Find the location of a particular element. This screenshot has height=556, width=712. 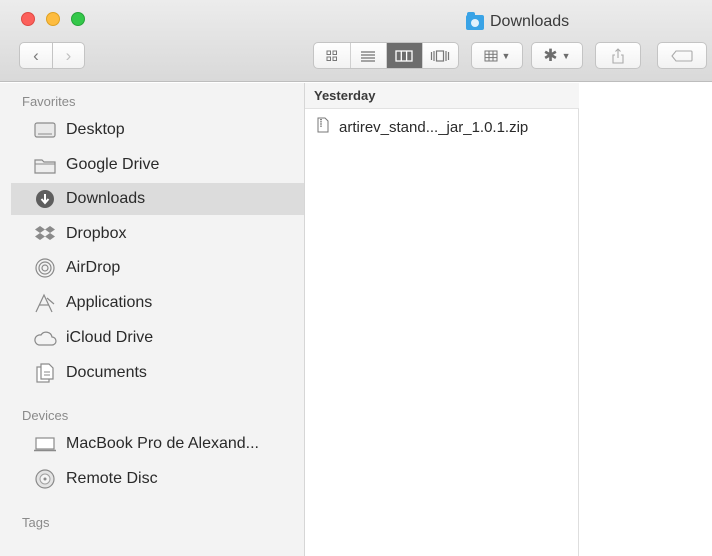

chevron-left-icon: ‹ is located at coordinates (36, 55).